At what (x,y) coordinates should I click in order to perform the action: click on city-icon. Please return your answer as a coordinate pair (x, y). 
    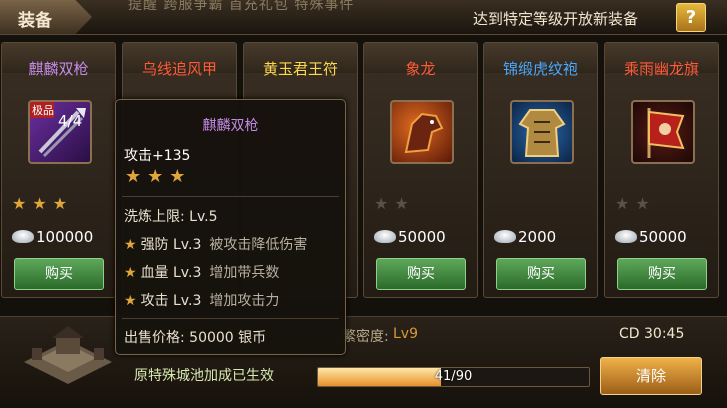
    Looking at the image, I should click on (68, 353).